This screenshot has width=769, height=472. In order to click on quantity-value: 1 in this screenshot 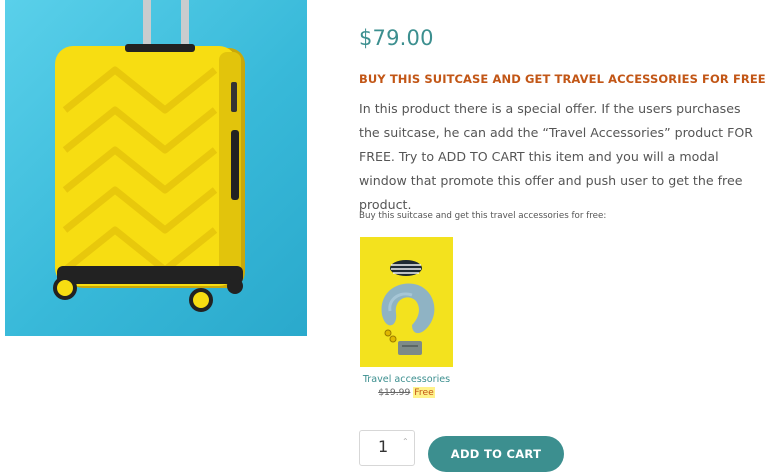, I will do `click(383, 446)`.